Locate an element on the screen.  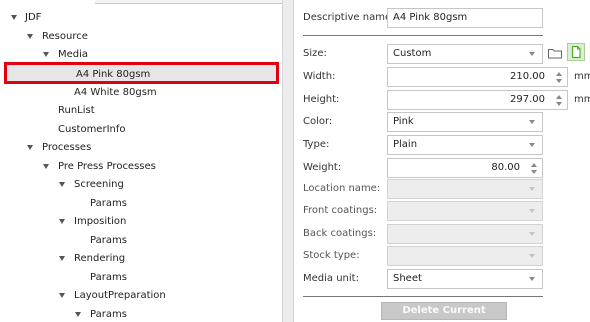
tree-node-layoutpreparation: LayoutPreparation is located at coordinates (140, 296).